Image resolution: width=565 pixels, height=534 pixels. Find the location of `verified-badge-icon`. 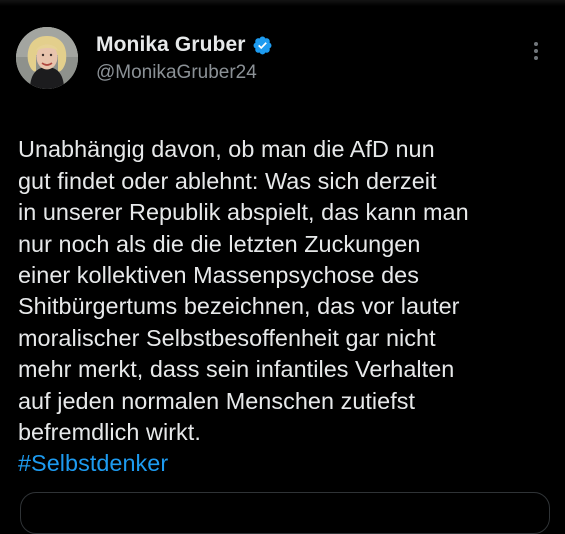

verified-badge-icon is located at coordinates (262, 45).